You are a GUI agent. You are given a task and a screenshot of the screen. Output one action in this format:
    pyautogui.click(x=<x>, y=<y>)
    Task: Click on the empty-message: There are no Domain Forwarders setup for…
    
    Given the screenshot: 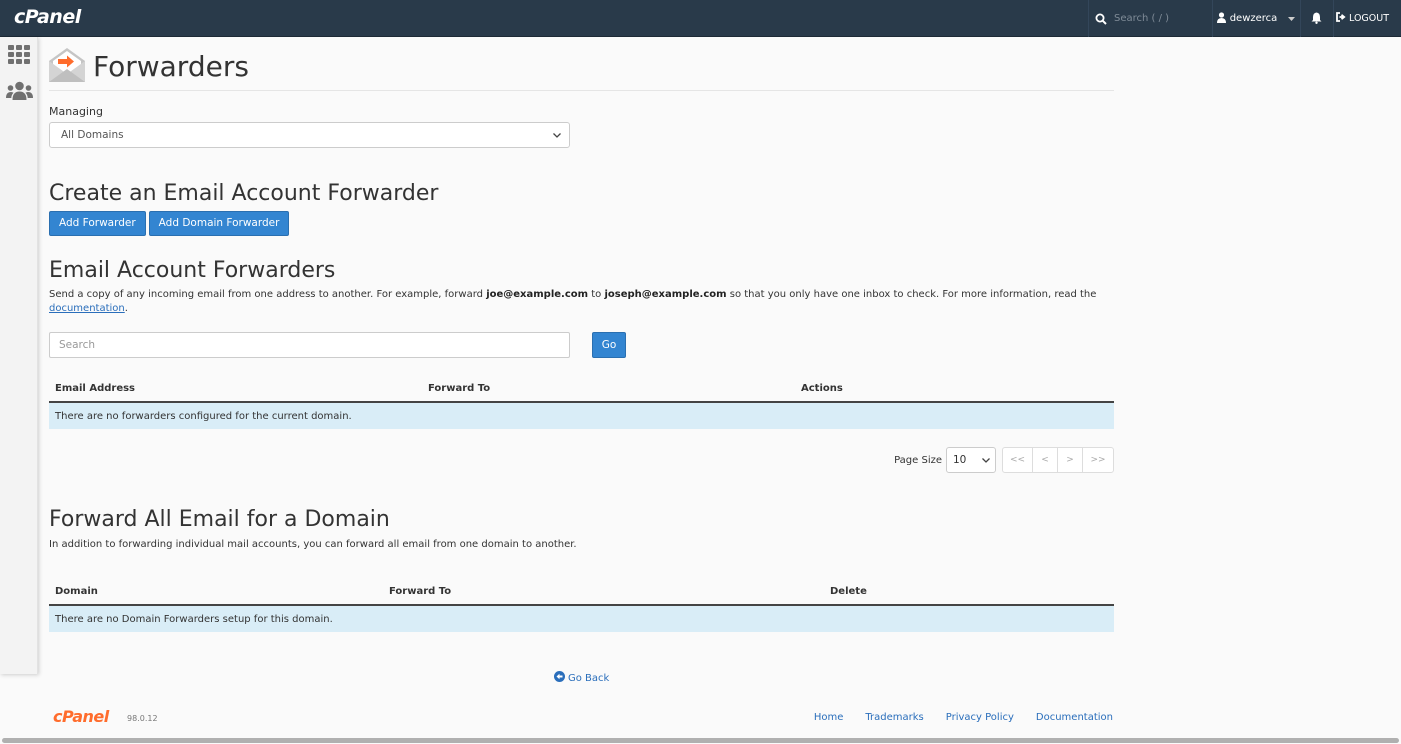 What is the action you would take?
    pyautogui.click(x=581, y=618)
    